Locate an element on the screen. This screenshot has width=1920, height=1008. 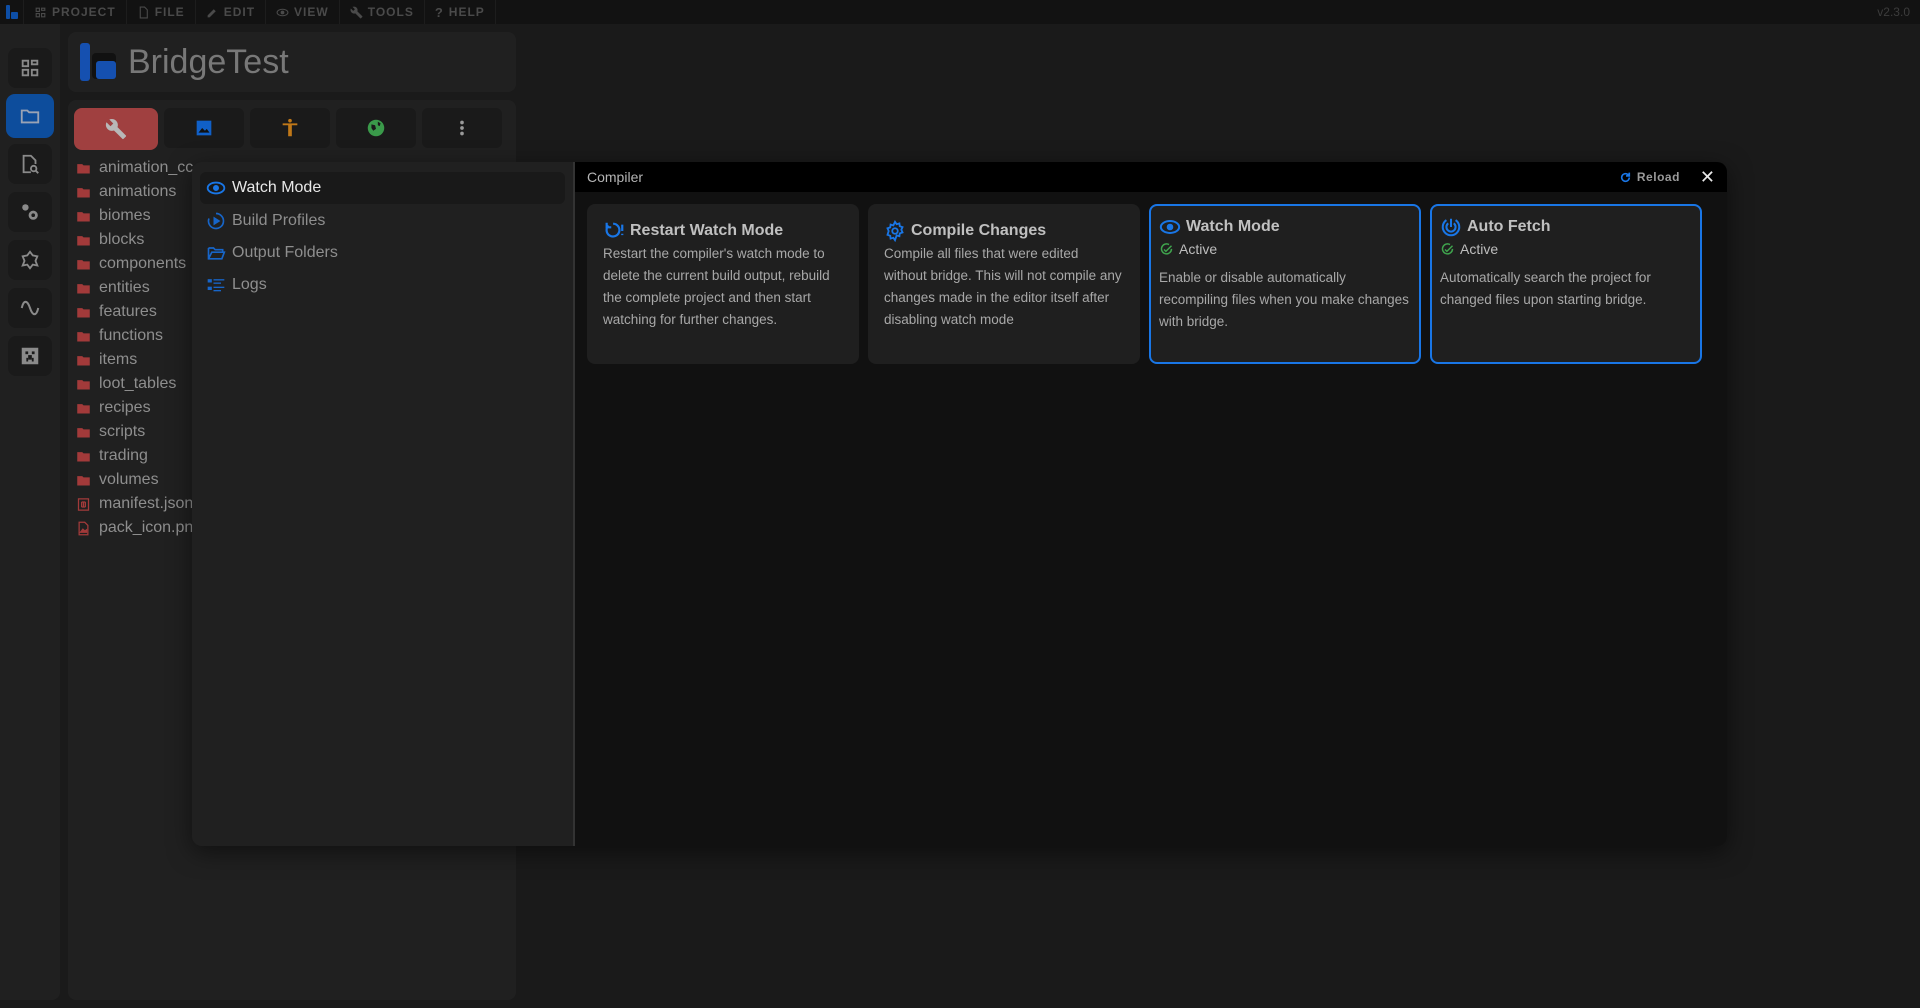
menu-view-label: VIEW is located at coordinates (311, 12).